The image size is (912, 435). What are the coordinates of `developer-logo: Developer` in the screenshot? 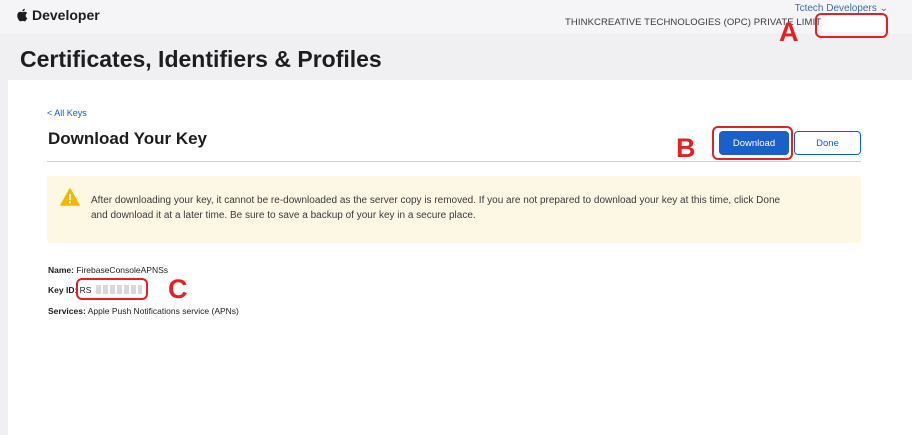 It's located at (58, 15).